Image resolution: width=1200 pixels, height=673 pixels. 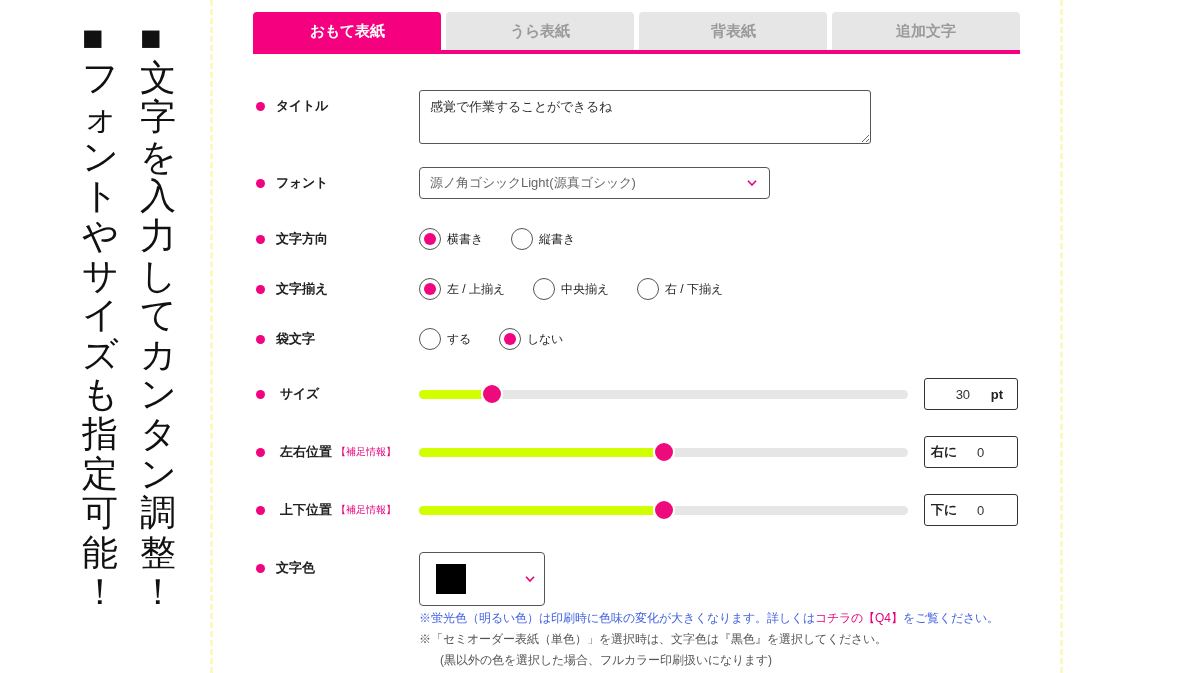 I want to click on color-dropdown, so click(x=482, y=579).